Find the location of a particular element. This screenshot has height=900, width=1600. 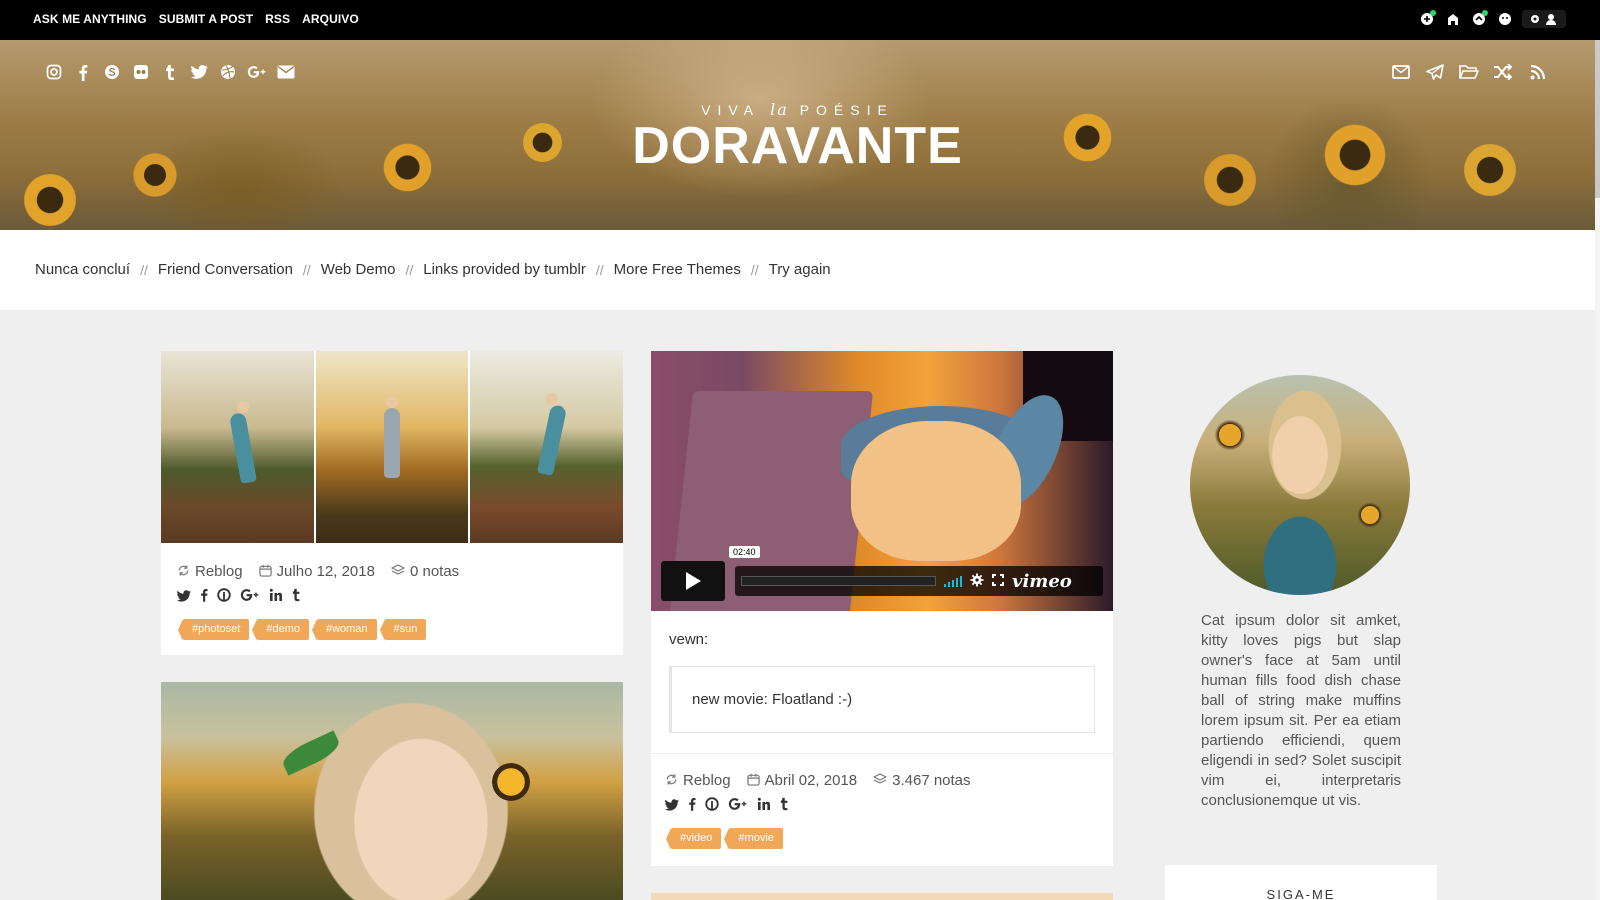

send-icon is located at coordinates (1435, 72).